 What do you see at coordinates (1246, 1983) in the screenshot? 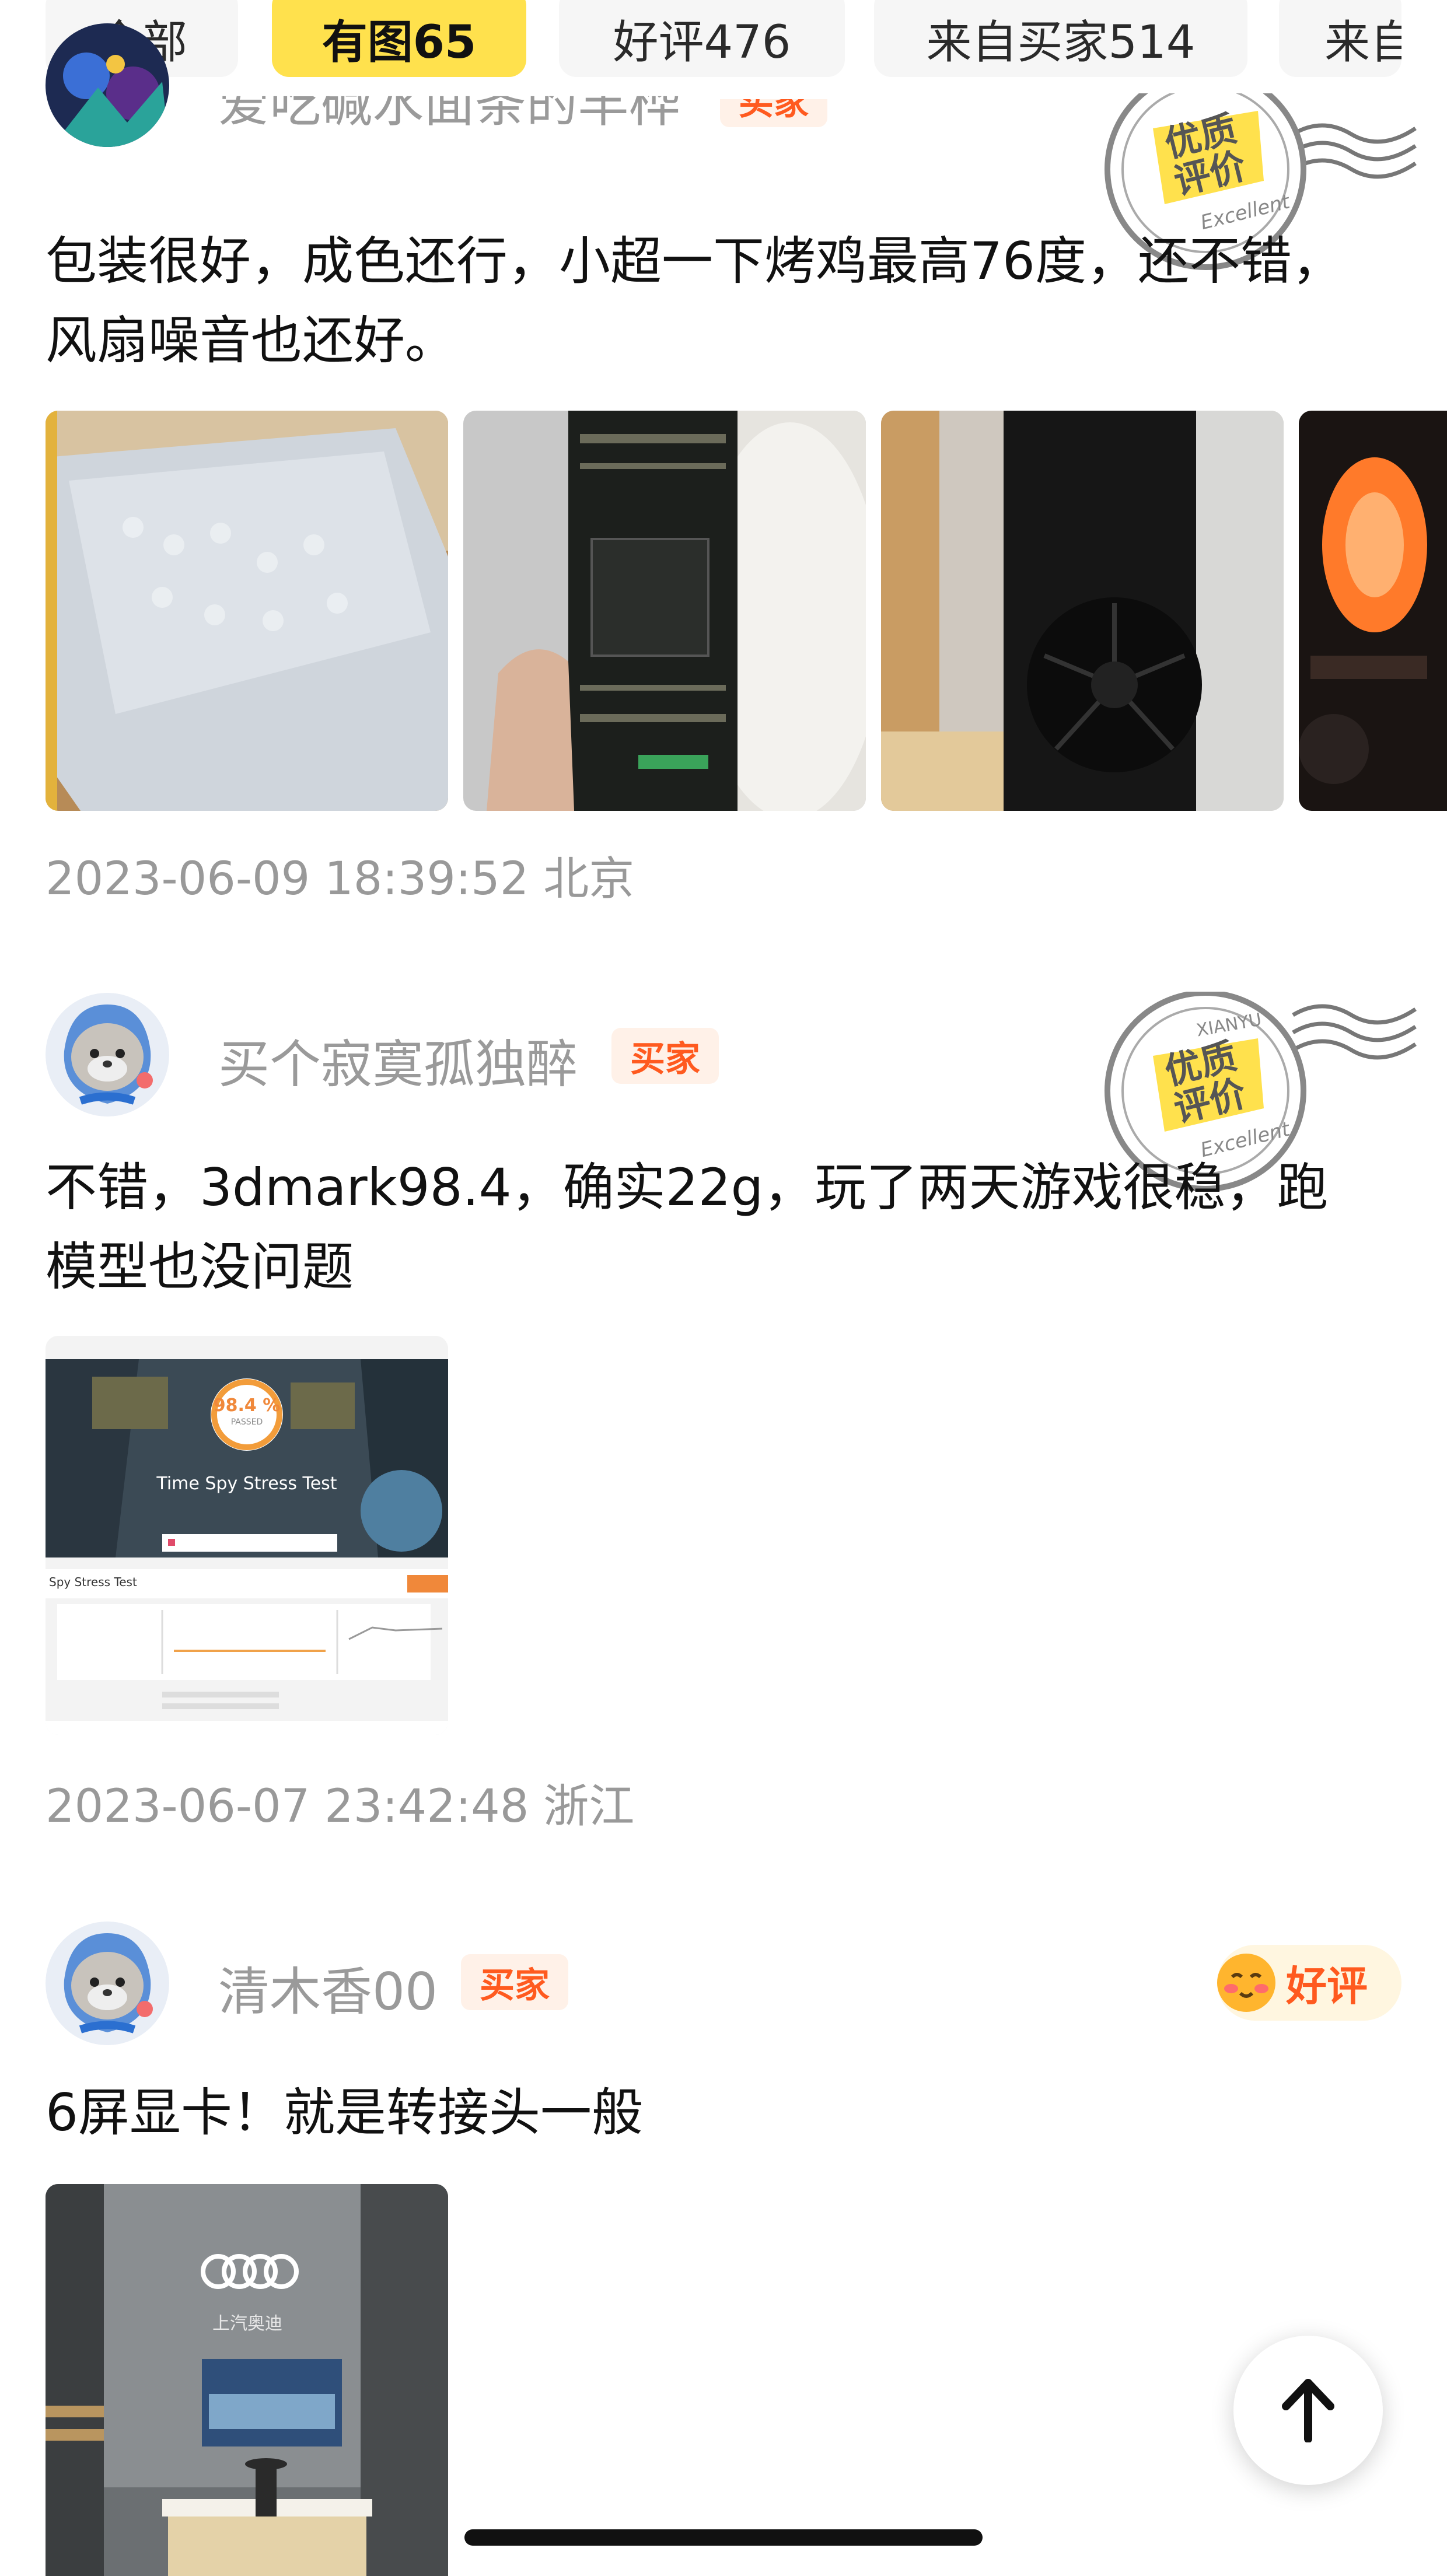
I see `smiling-emoji-icon` at bounding box center [1246, 1983].